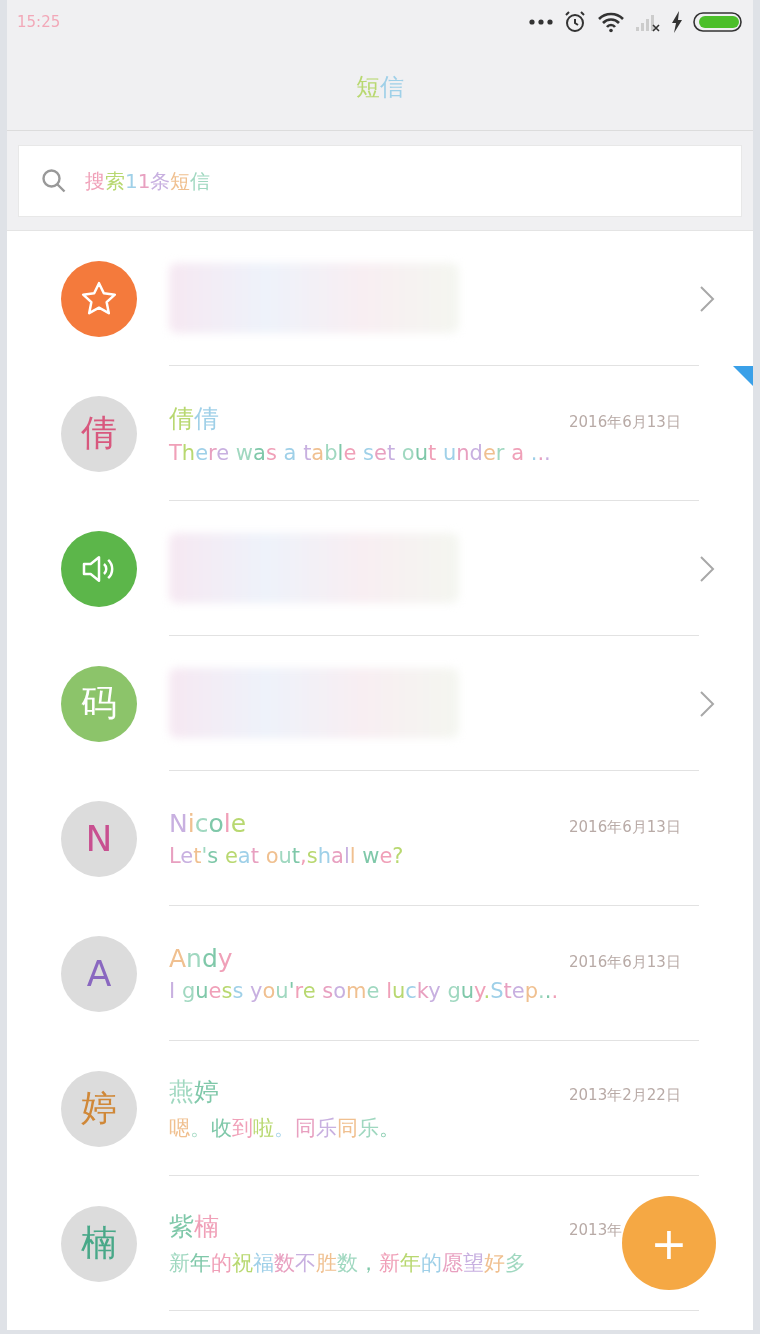 The height and width of the screenshot is (1334, 760). I want to click on contact-name: 紫楠, so click(194, 1226).